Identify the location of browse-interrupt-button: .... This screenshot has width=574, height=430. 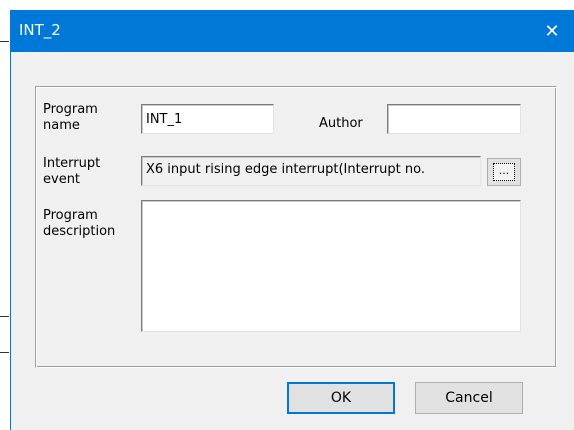
(504, 172).